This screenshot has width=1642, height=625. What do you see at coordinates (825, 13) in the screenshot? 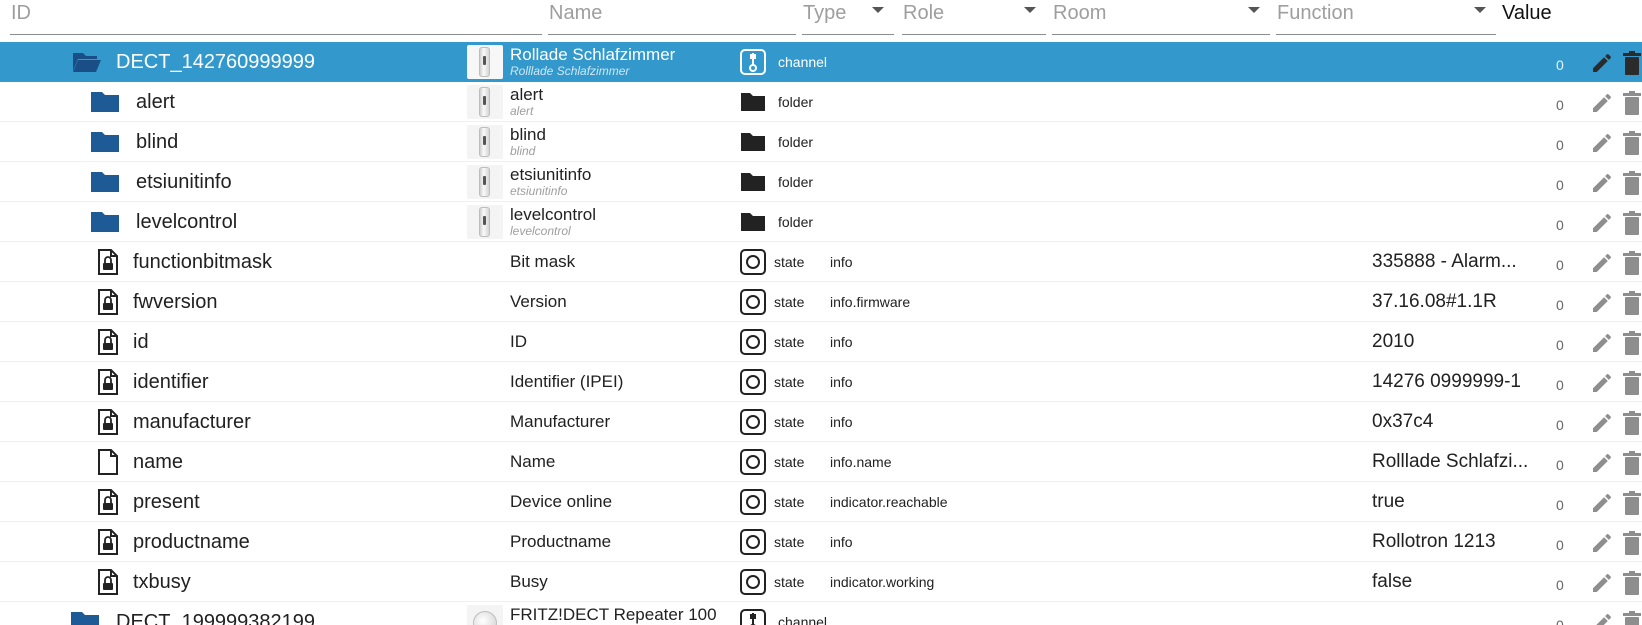
I see `type-filter-placeholder: Type` at bounding box center [825, 13].